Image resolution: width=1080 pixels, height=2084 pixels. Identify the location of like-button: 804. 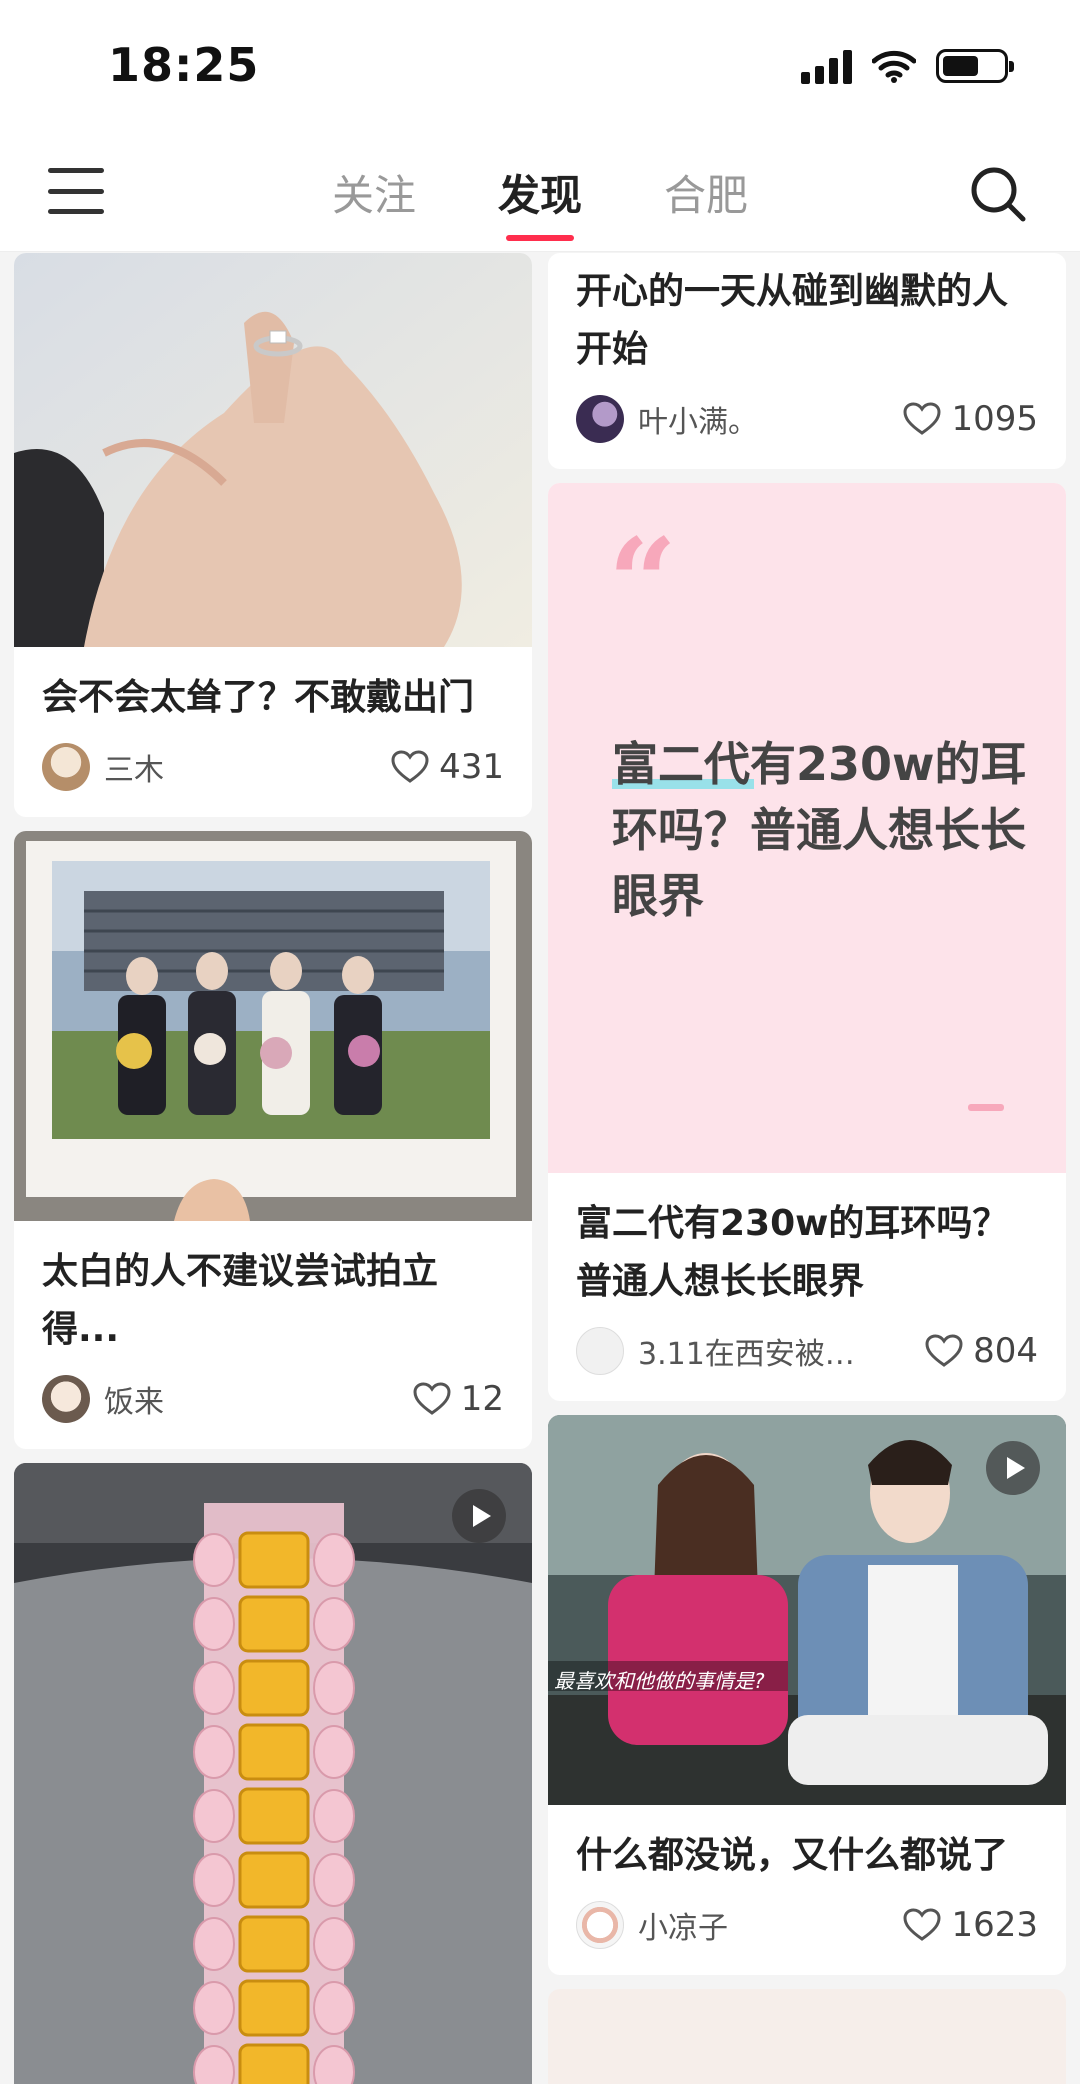
(981, 1351).